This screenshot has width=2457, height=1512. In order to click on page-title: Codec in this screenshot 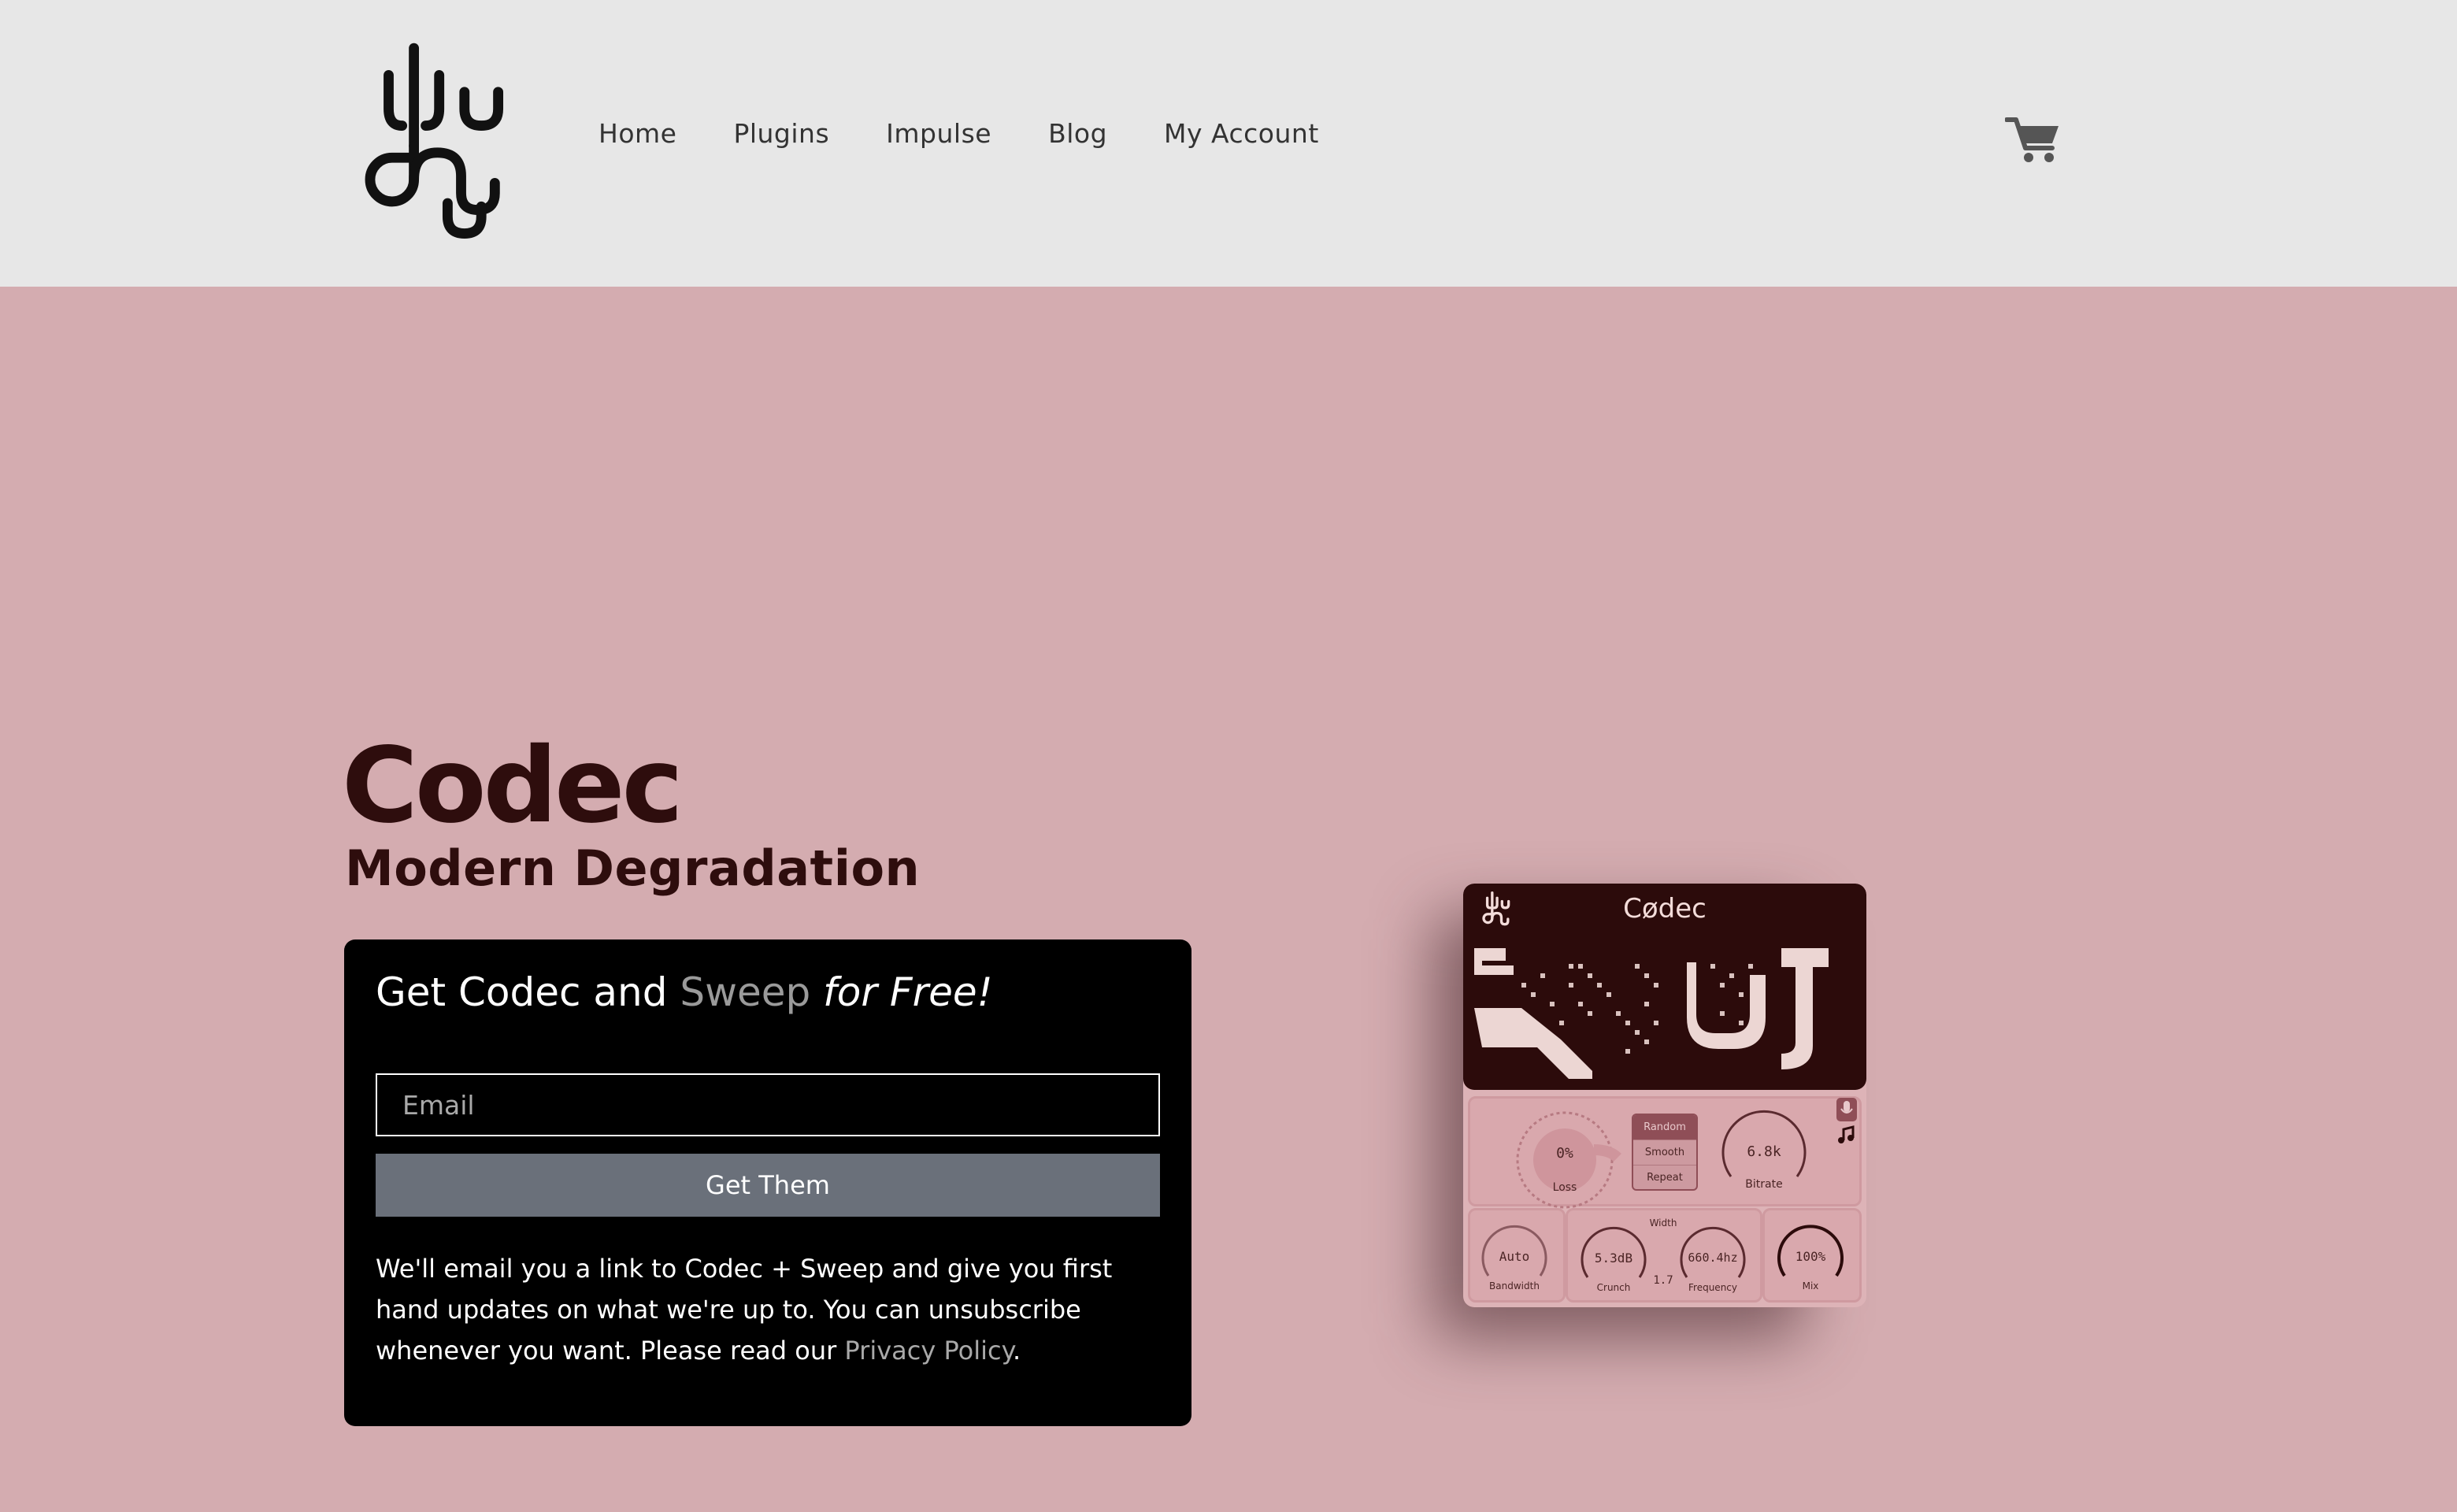, I will do `click(513, 786)`.